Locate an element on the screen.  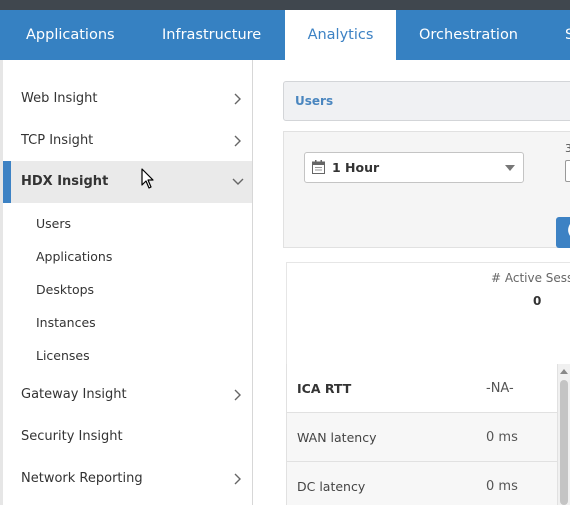
scrollbar-thumb is located at coordinates (564, 442).